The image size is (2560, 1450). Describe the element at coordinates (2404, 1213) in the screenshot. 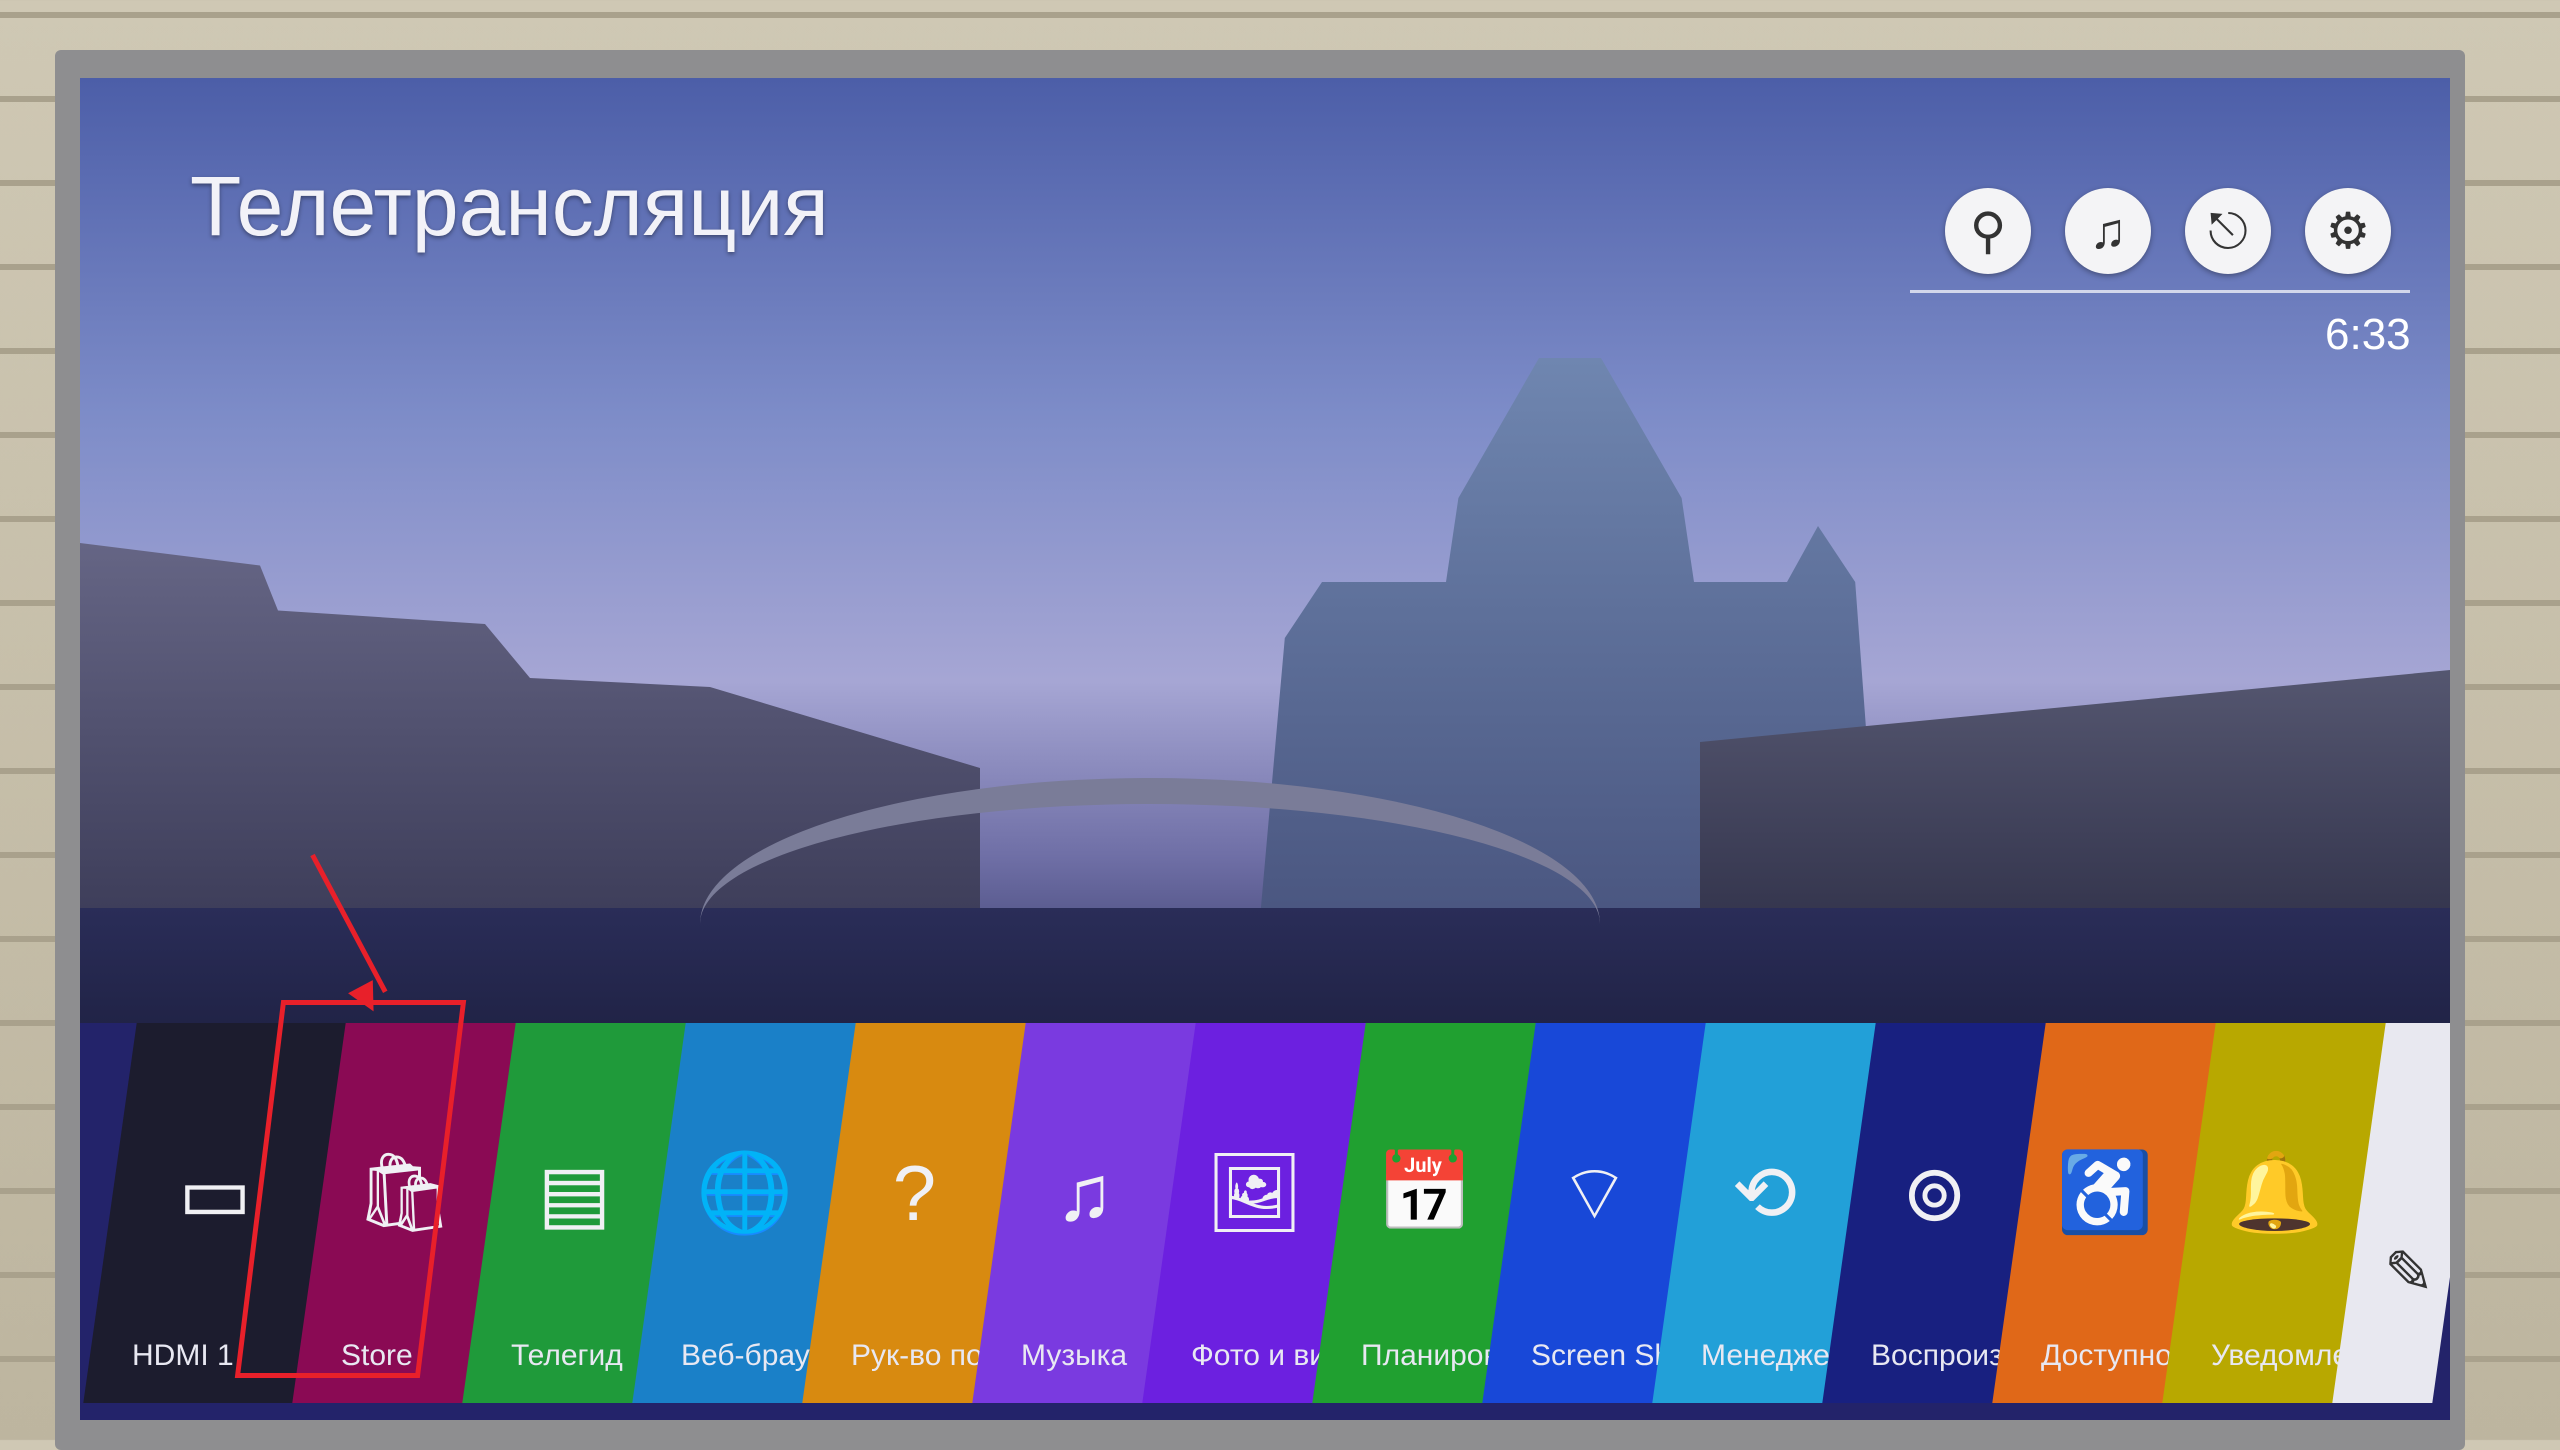

I see `tile-content: ✎` at that location.